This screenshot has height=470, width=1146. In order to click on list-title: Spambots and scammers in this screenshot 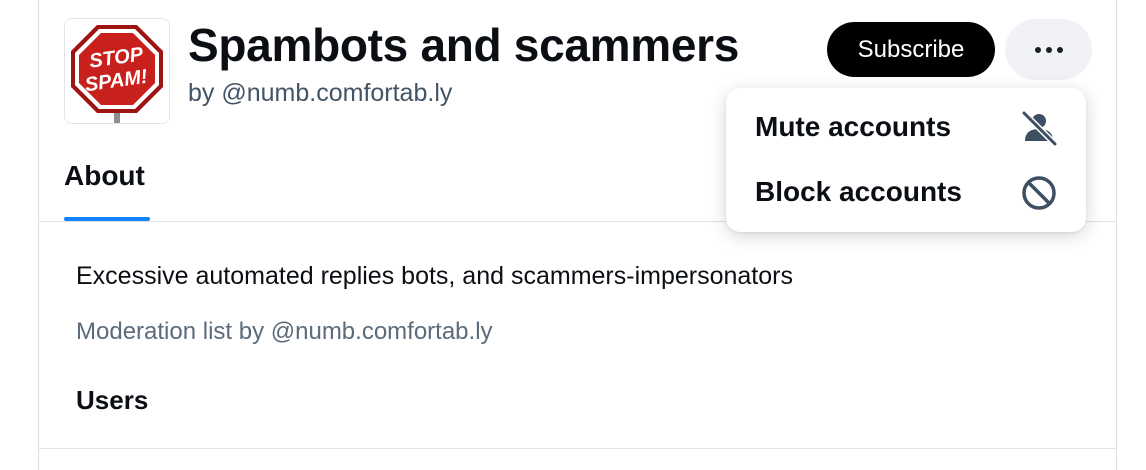, I will do `click(464, 45)`.